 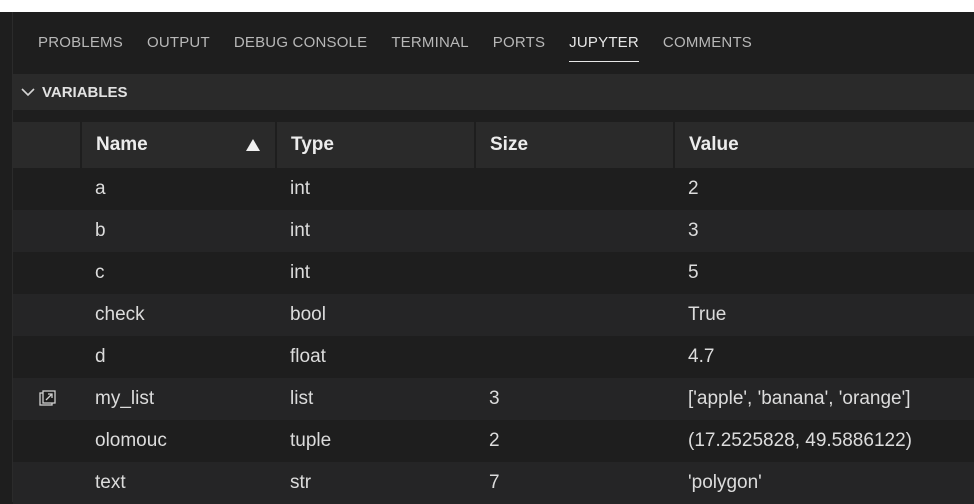 I want to click on cell-value: (17.2525828, 49.5886122), so click(x=800, y=440).